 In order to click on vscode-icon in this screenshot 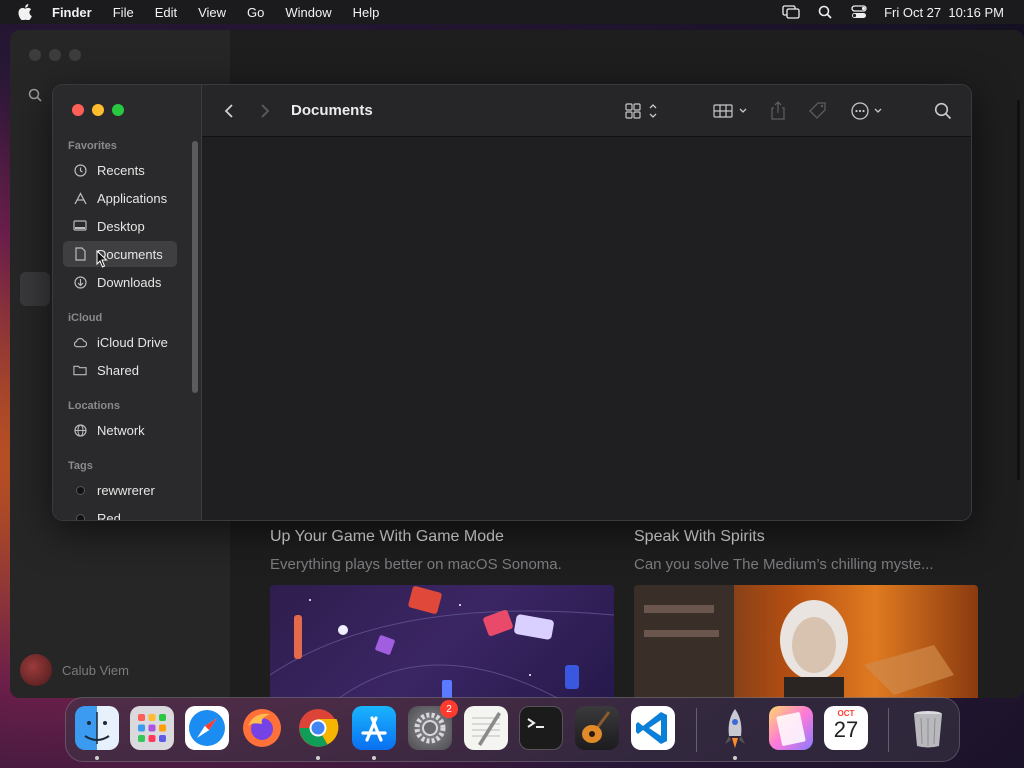, I will do `click(651, 728)`.